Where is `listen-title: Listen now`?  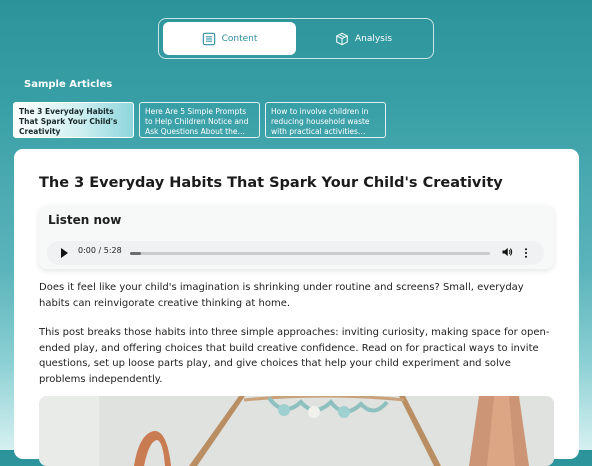 listen-title: Listen now is located at coordinates (85, 220).